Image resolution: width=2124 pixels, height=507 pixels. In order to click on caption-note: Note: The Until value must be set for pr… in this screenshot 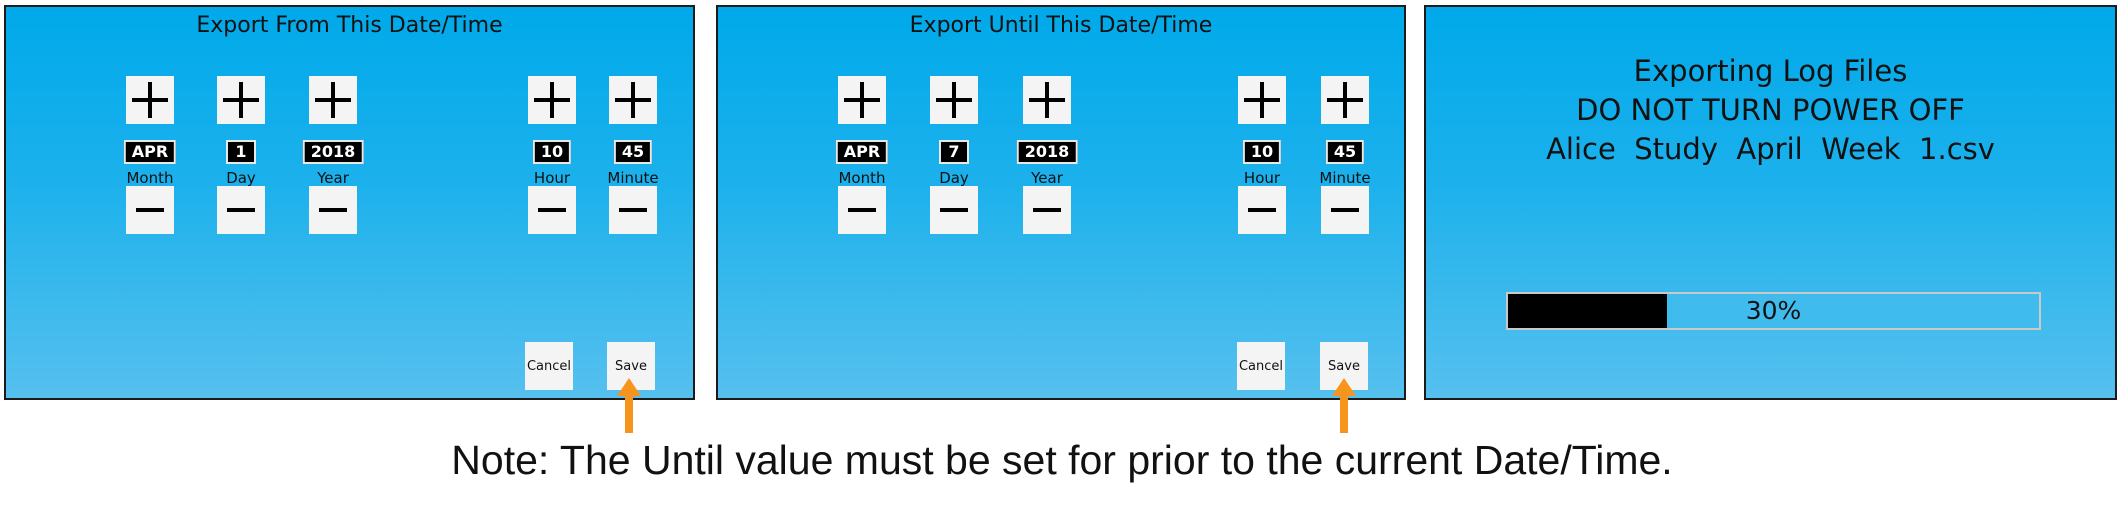, I will do `click(1062, 460)`.